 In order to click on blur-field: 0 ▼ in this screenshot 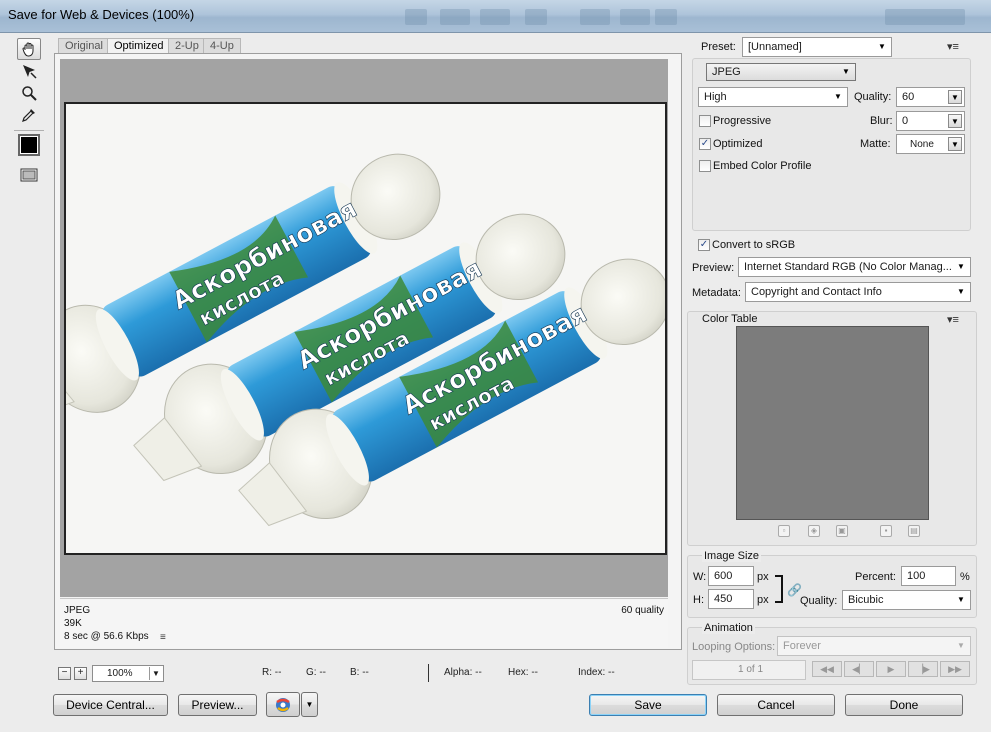, I will do `click(930, 121)`.